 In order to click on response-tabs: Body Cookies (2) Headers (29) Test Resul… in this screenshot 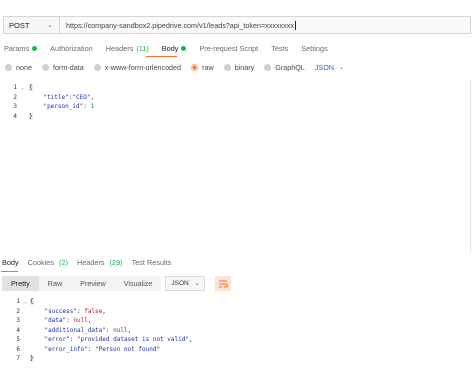, I will do `click(237, 264)`.